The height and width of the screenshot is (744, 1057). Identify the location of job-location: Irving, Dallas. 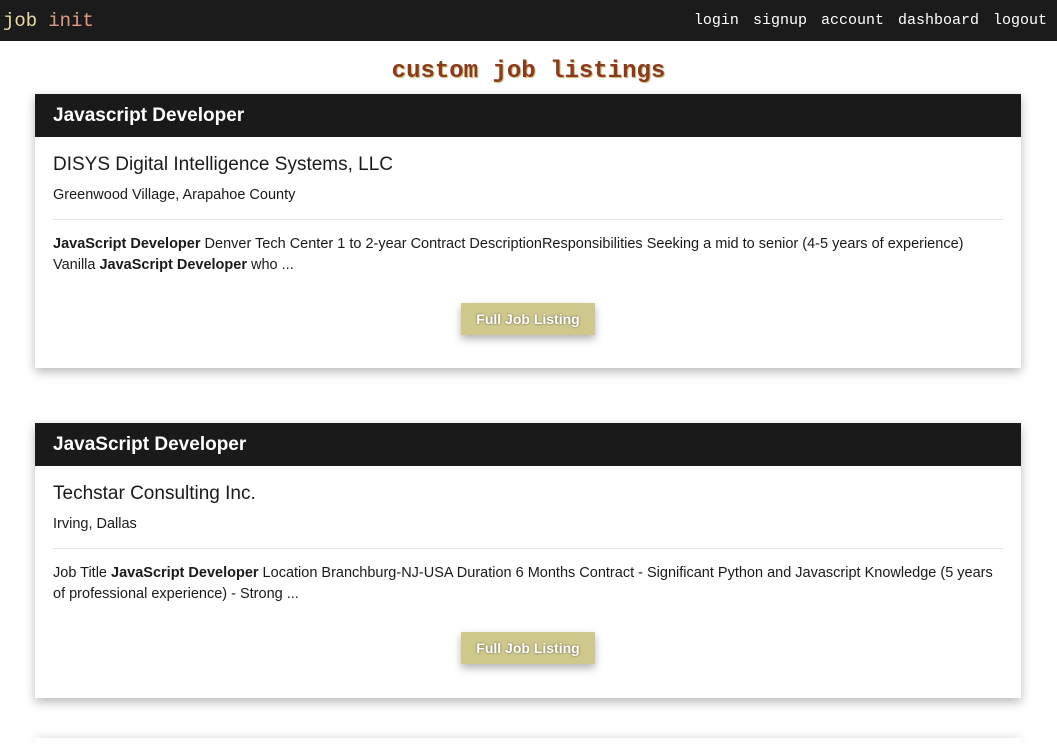
(95, 524).